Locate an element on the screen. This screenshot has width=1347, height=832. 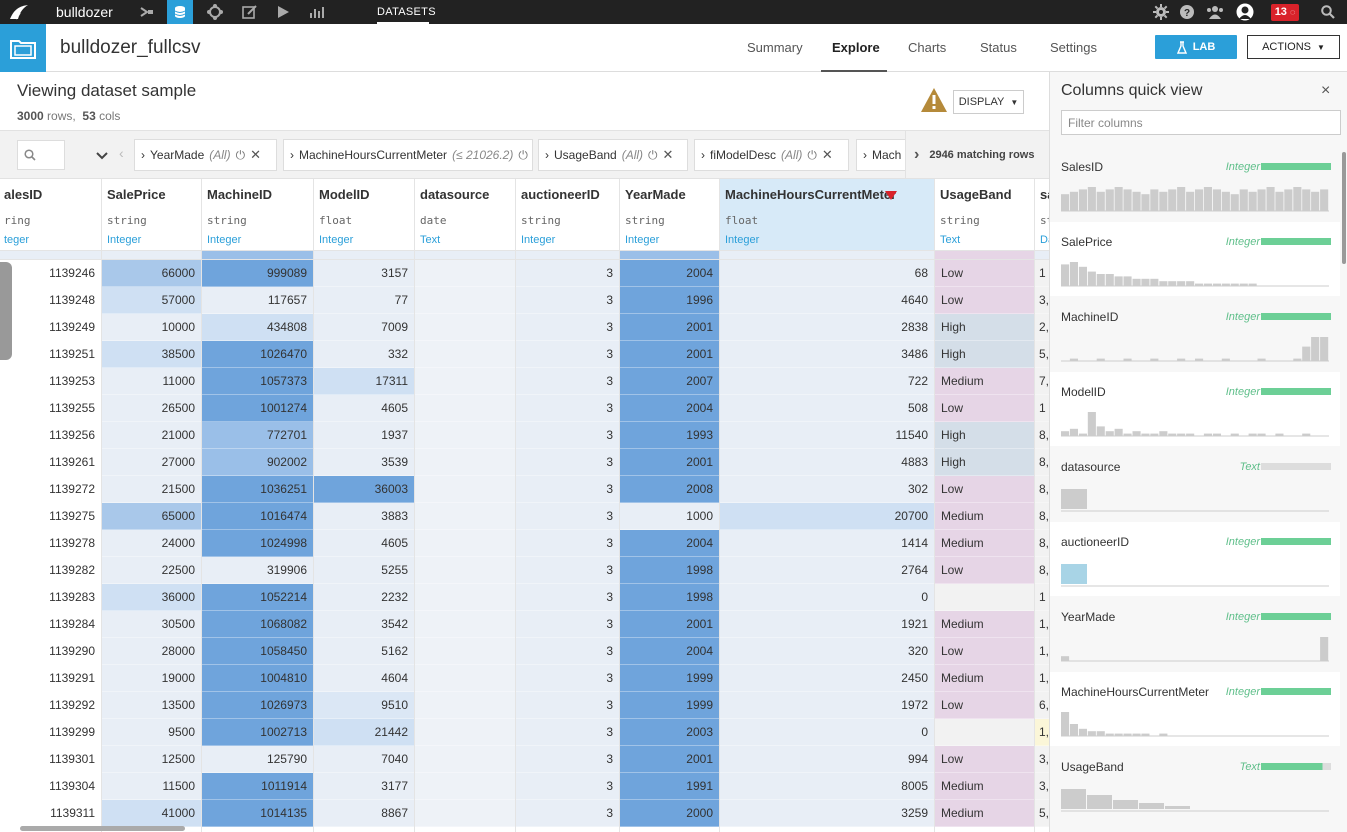
table-cell: 66000 is located at coordinates (151, 273).